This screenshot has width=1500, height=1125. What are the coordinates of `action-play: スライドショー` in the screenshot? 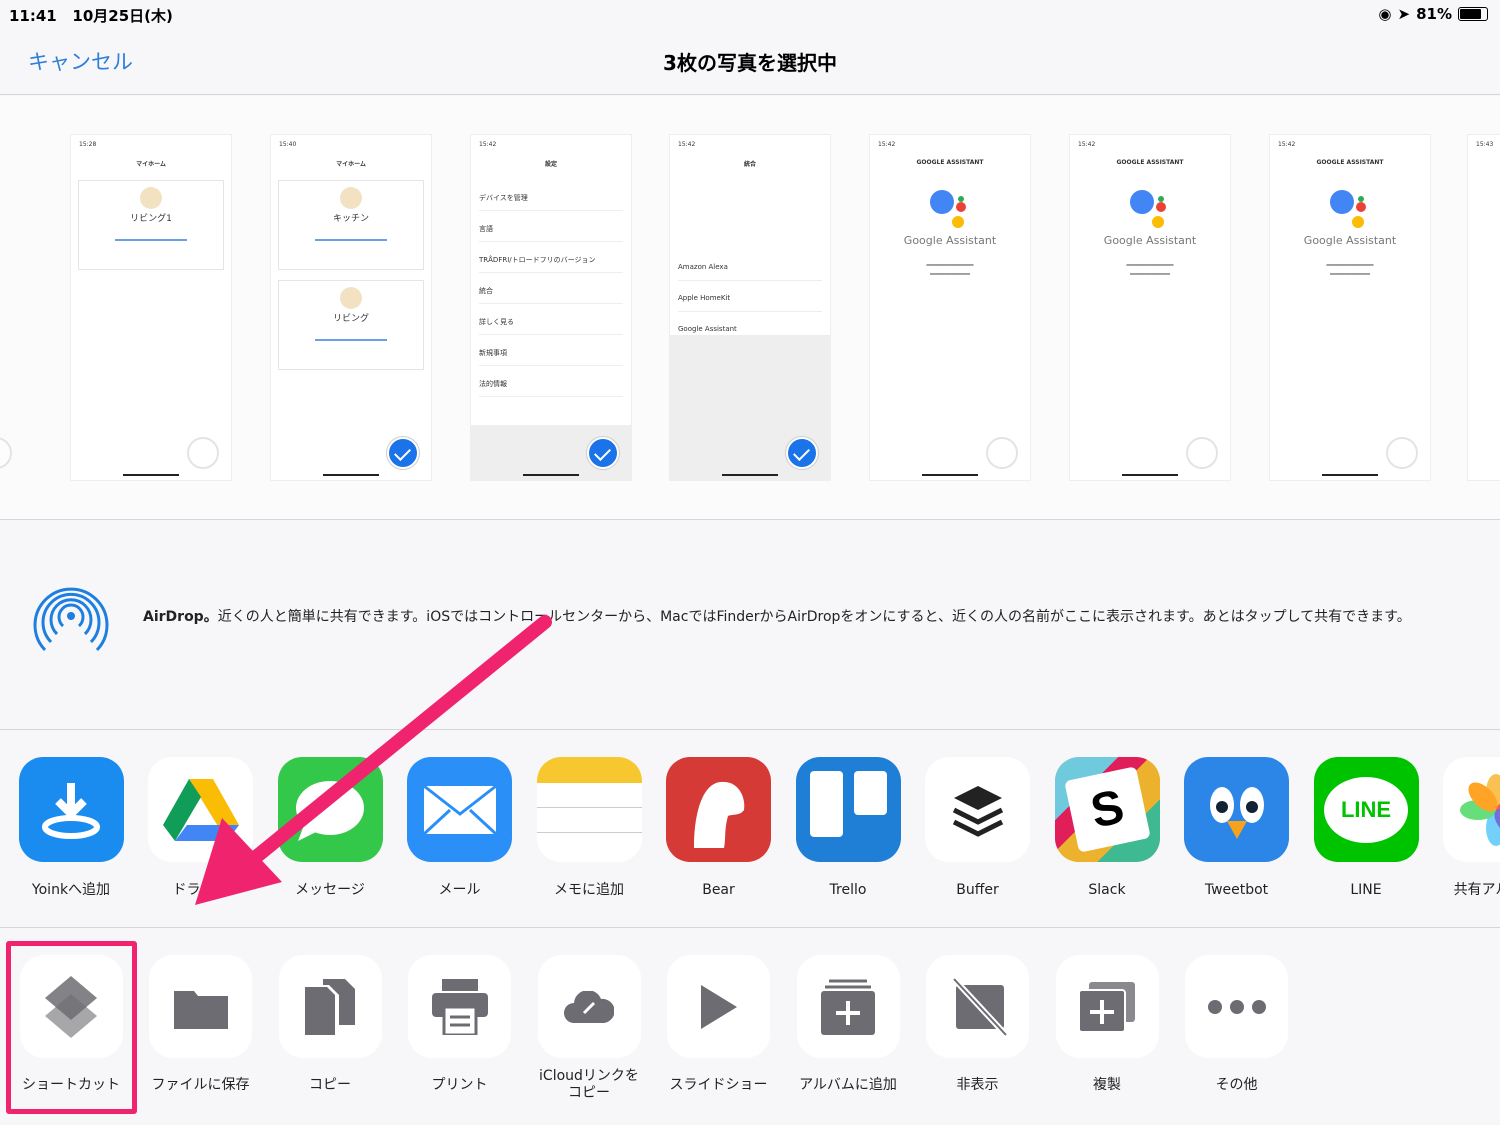 It's located at (719, 1024).